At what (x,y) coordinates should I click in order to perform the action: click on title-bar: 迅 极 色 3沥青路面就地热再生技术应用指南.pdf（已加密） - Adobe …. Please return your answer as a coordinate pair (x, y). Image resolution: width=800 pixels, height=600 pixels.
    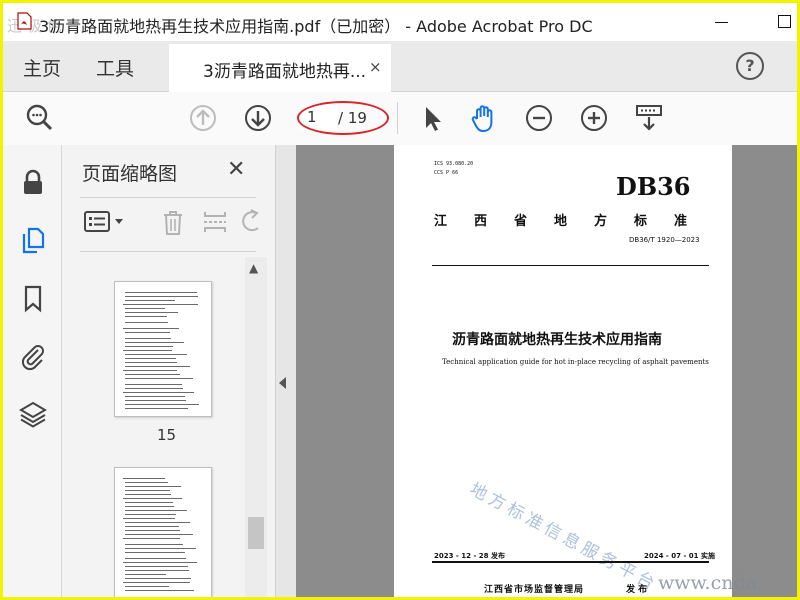
    Looking at the image, I should click on (400, 22).